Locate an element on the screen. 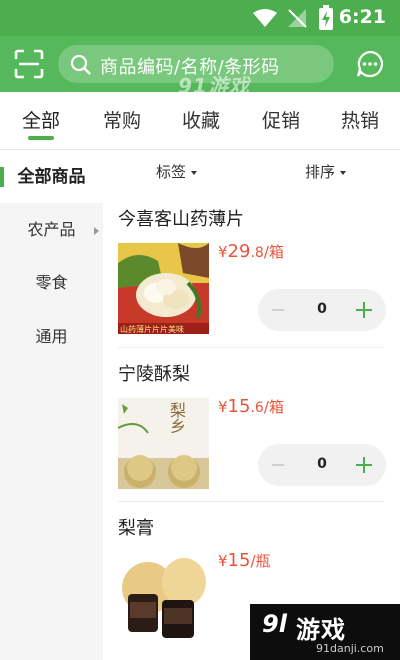  no-signal-icon is located at coordinates (297, 18).